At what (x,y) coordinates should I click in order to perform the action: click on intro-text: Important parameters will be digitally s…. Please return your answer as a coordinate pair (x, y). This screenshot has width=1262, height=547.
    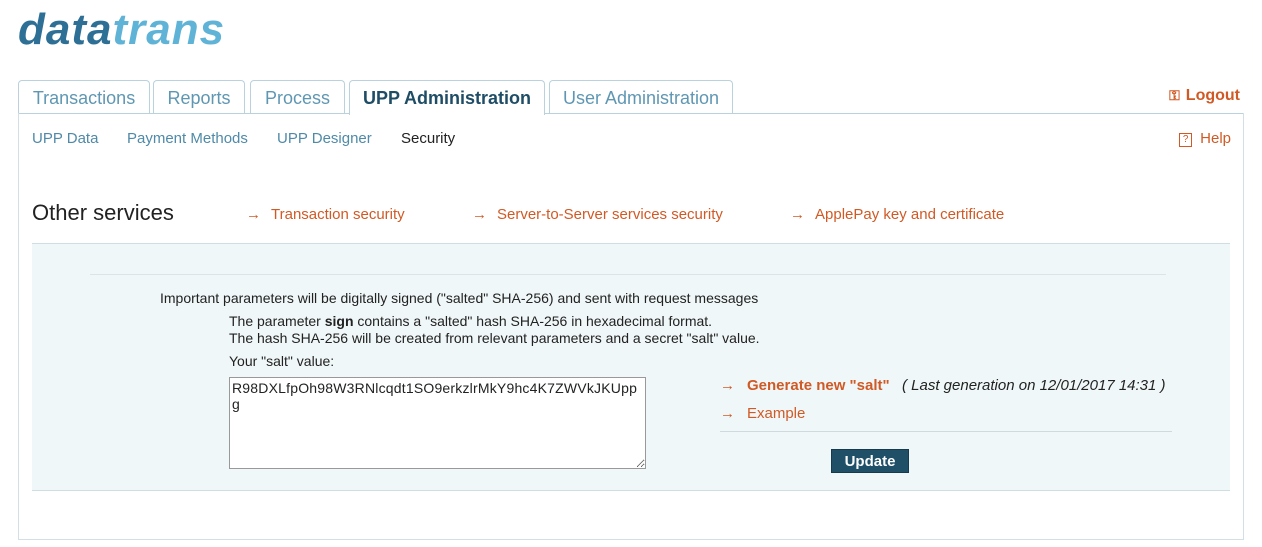
    Looking at the image, I should click on (459, 298).